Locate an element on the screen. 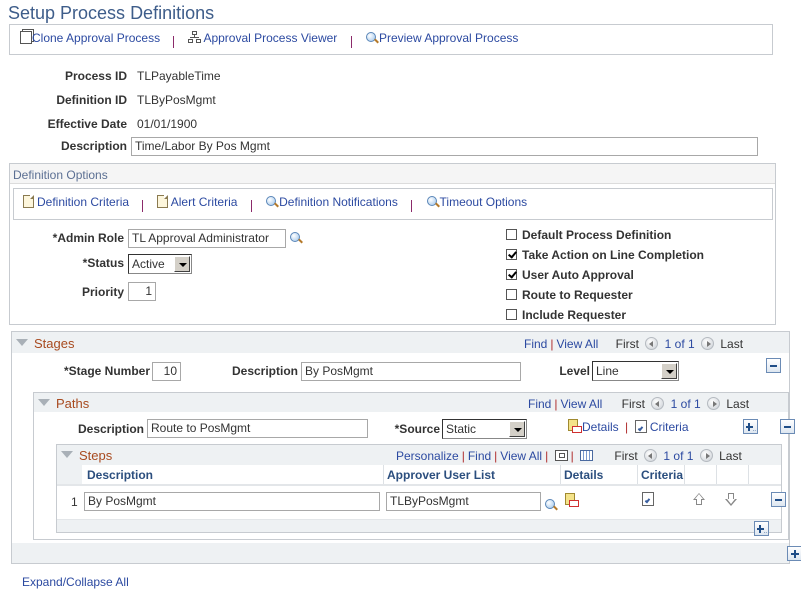 The width and height of the screenshot is (801, 595). user-auto-approval-checkbox: User Auto Approval is located at coordinates (570, 275).